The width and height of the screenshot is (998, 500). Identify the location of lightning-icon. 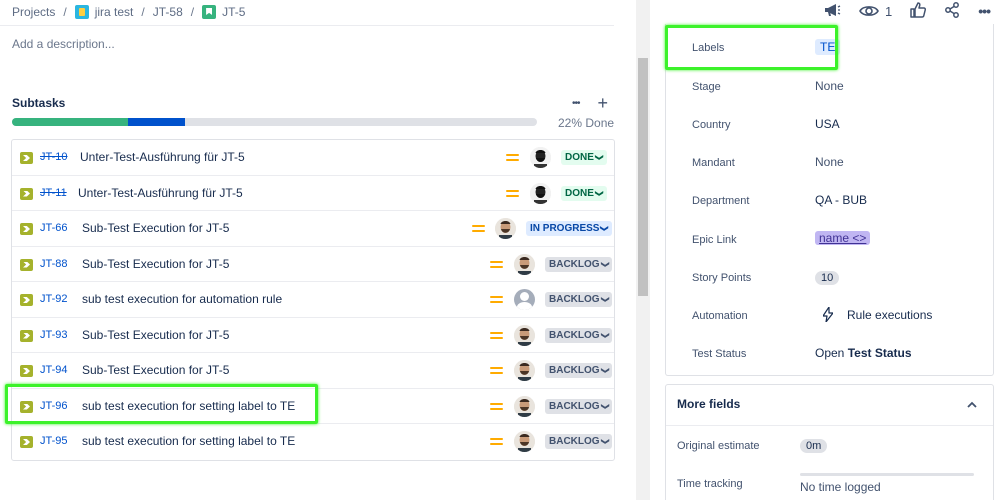
(828, 314).